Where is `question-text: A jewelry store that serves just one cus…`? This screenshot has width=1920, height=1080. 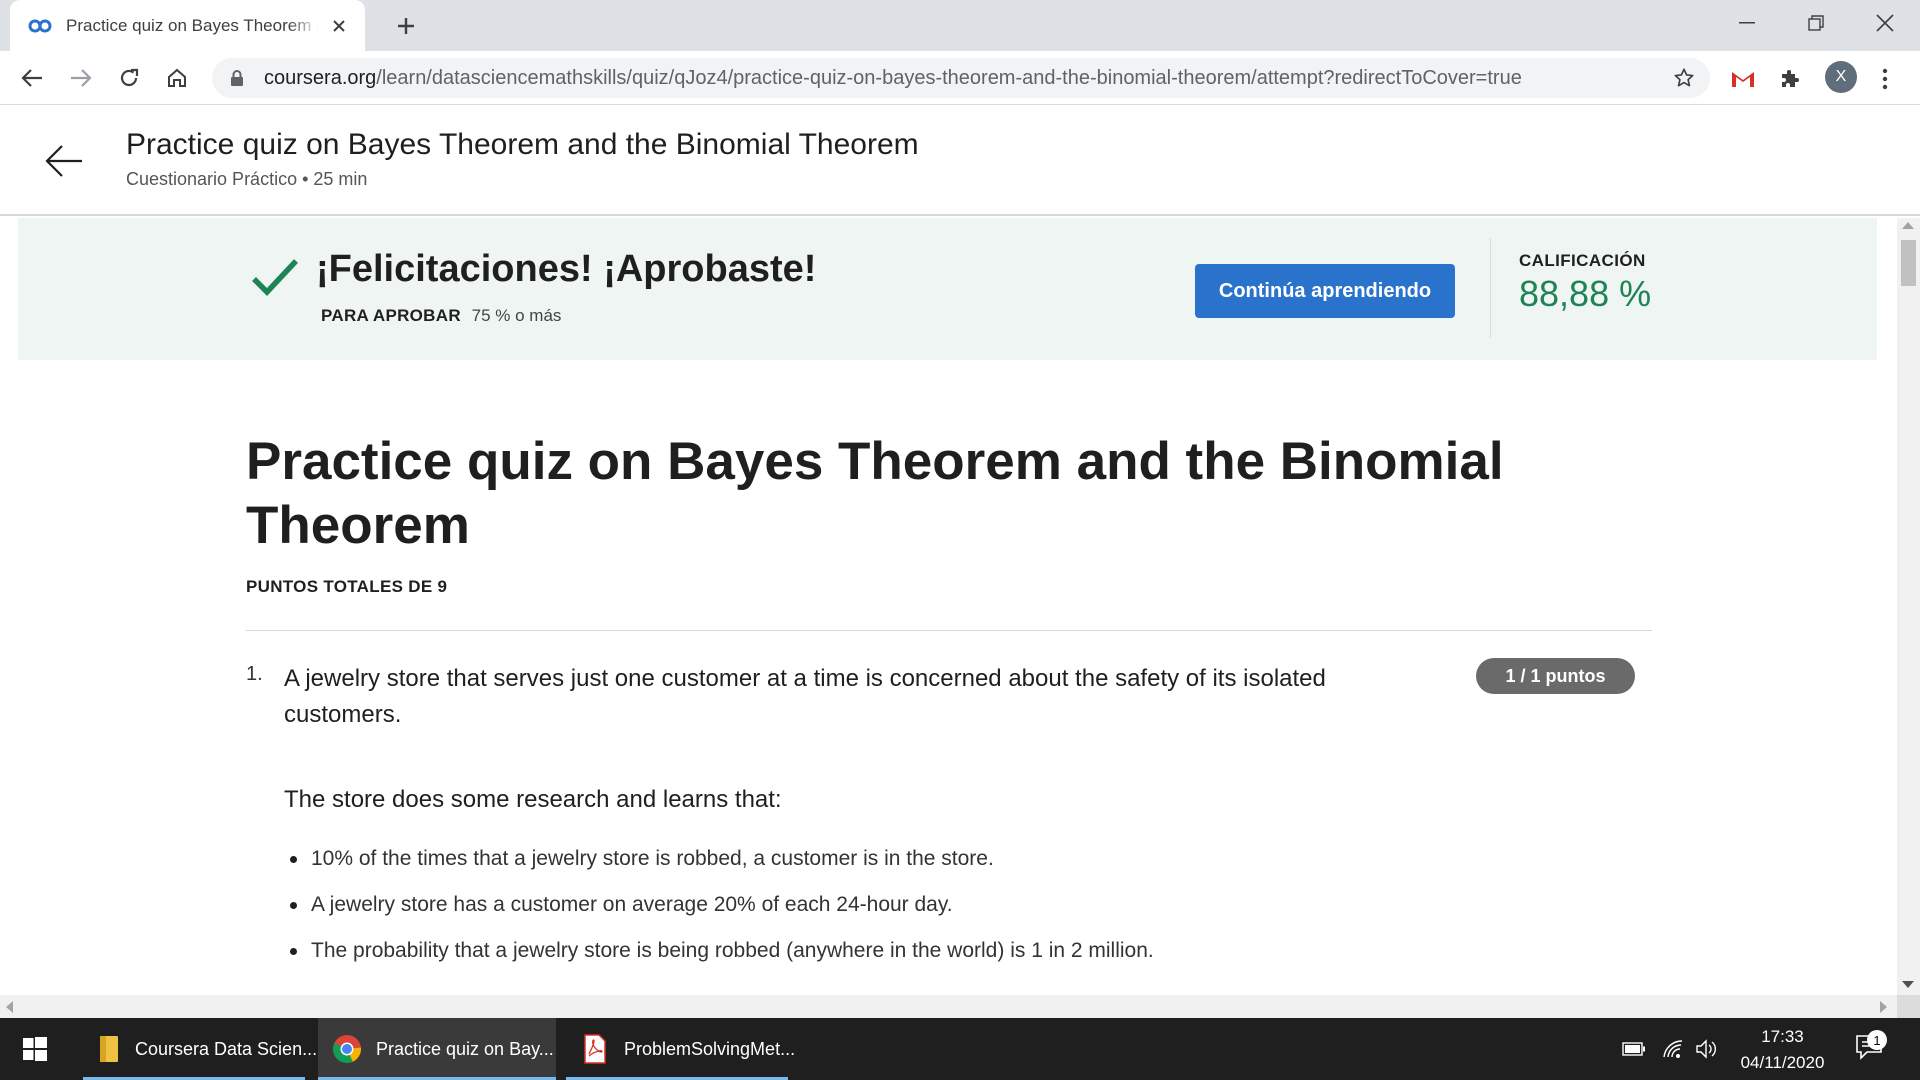 question-text: A jewelry store that serves just one cus… is located at coordinates (805, 696).